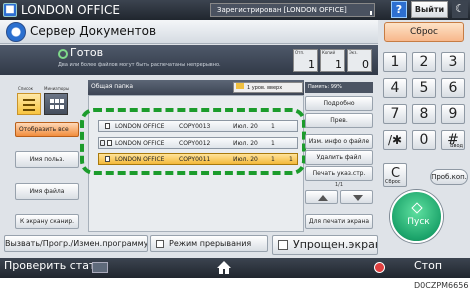 Image resolution: width=470 pixels, height=296 pixels. Describe the element at coordinates (395, 62) in the screenshot. I see `key-1: 1` at that location.